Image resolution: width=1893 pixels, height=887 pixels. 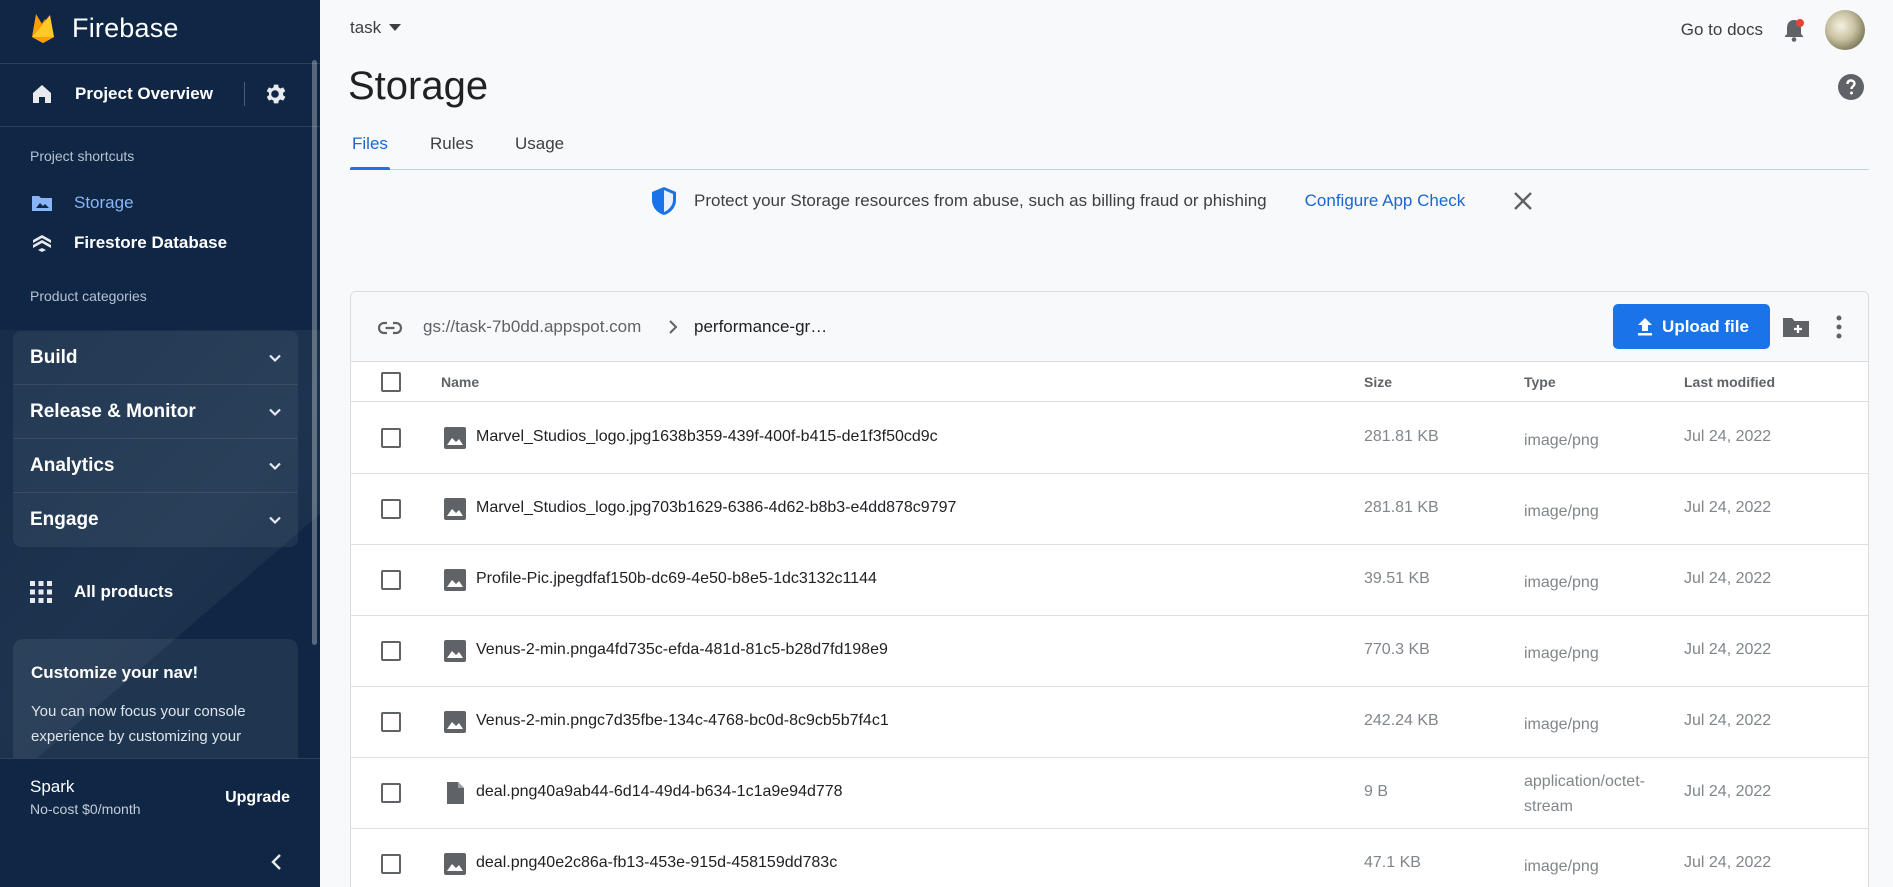 What do you see at coordinates (115, 672) in the screenshot?
I see `customize-title: Customize your nav!` at bounding box center [115, 672].